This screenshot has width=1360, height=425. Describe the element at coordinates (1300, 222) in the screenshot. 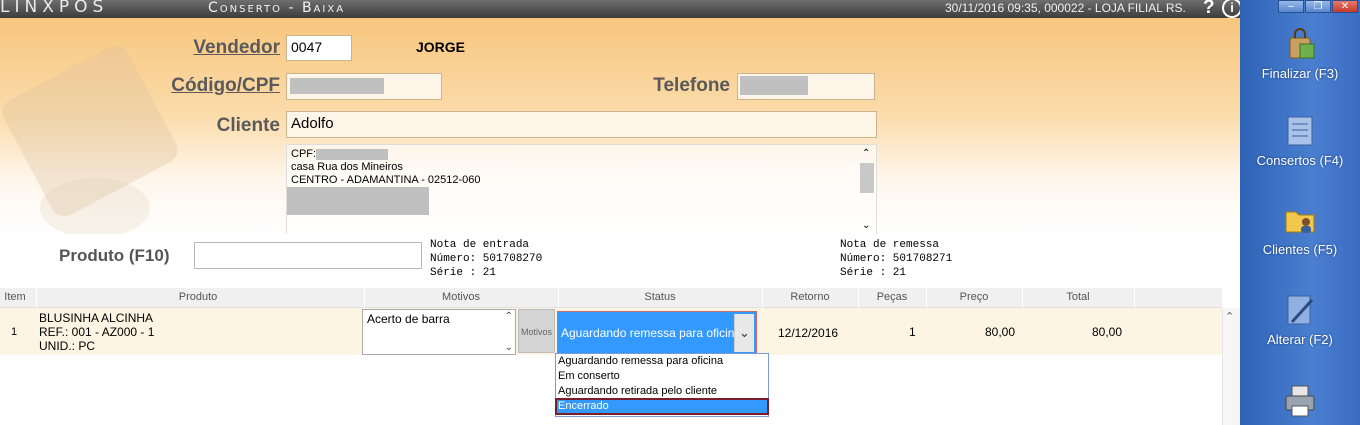

I see `folder-user-icon` at that location.